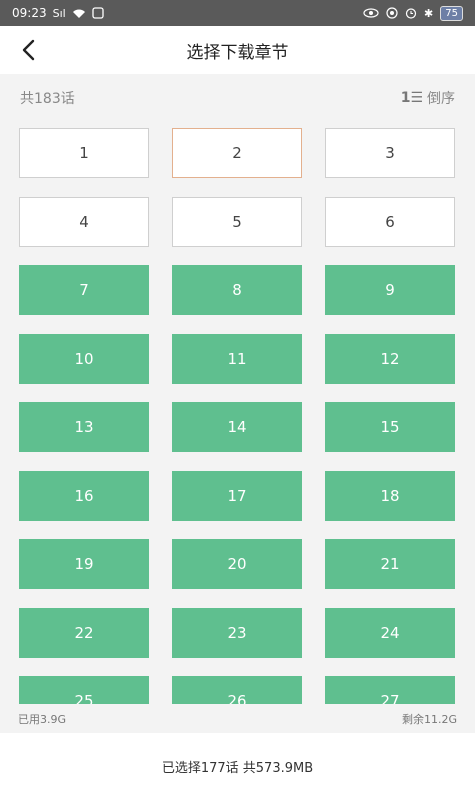 The width and height of the screenshot is (475, 800). Describe the element at coordinates (390, 153) in the screenshot. I see `chapter-button-3: 3` at that location.